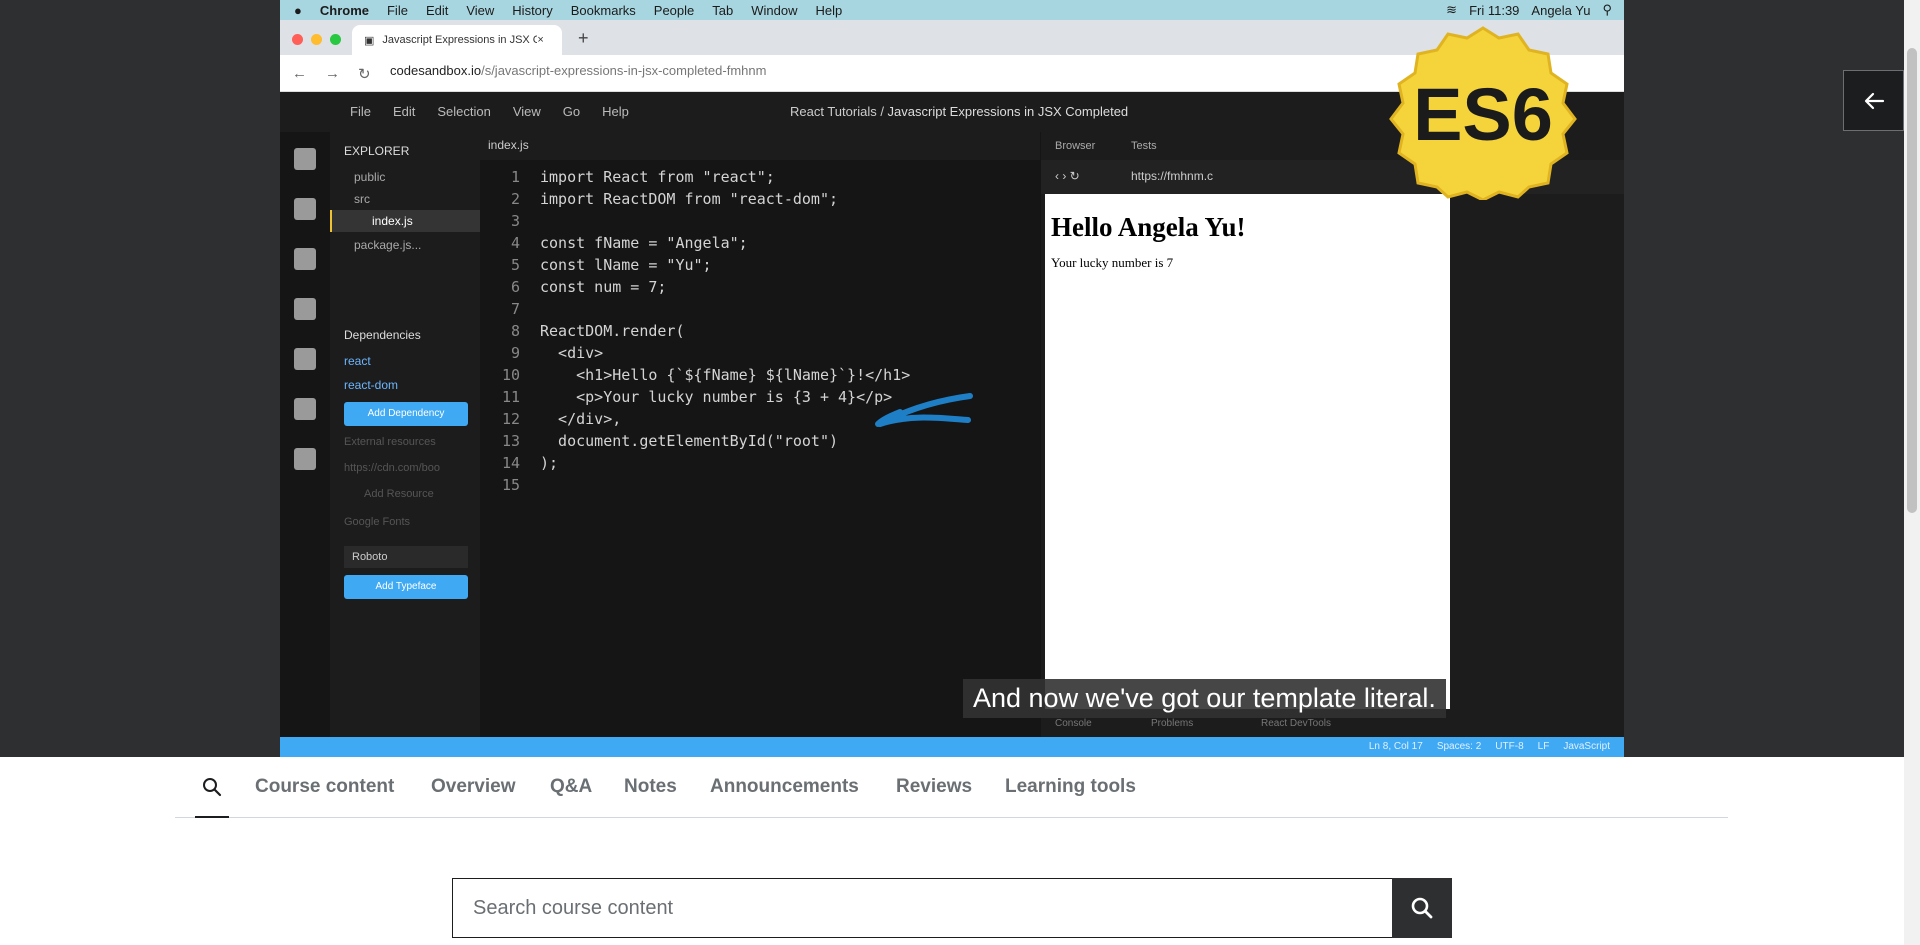  Describe the element at coordinates (1204, 698) in the screenshot. I see `video-caption: And now we've got our template literal.` at that location.